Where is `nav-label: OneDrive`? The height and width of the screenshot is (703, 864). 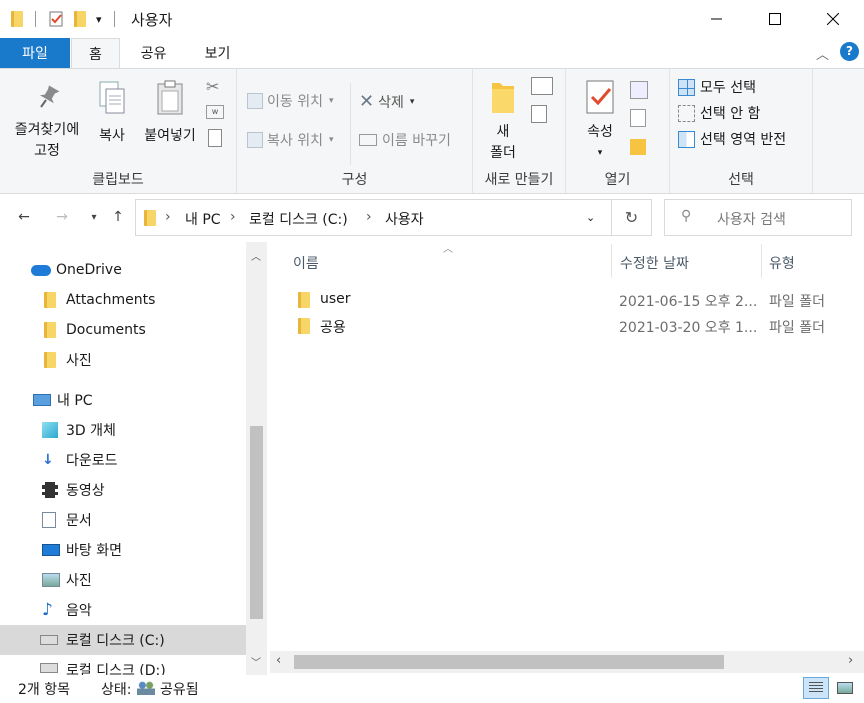
nav-label: OneDrive is located at coordinates (89, 270).